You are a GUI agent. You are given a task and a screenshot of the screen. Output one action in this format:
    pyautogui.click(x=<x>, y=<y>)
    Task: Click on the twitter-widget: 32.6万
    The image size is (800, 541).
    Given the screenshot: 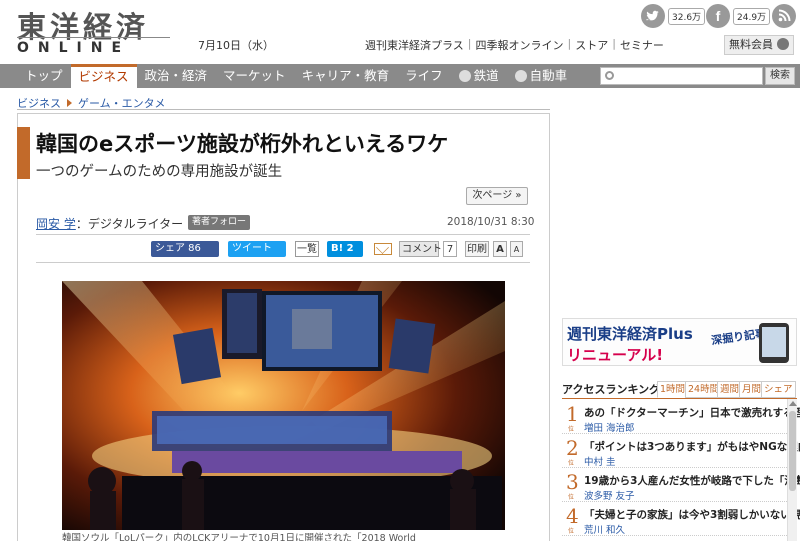 What is the action you would take?
    pyautogui.click(x=673, y=16)
    